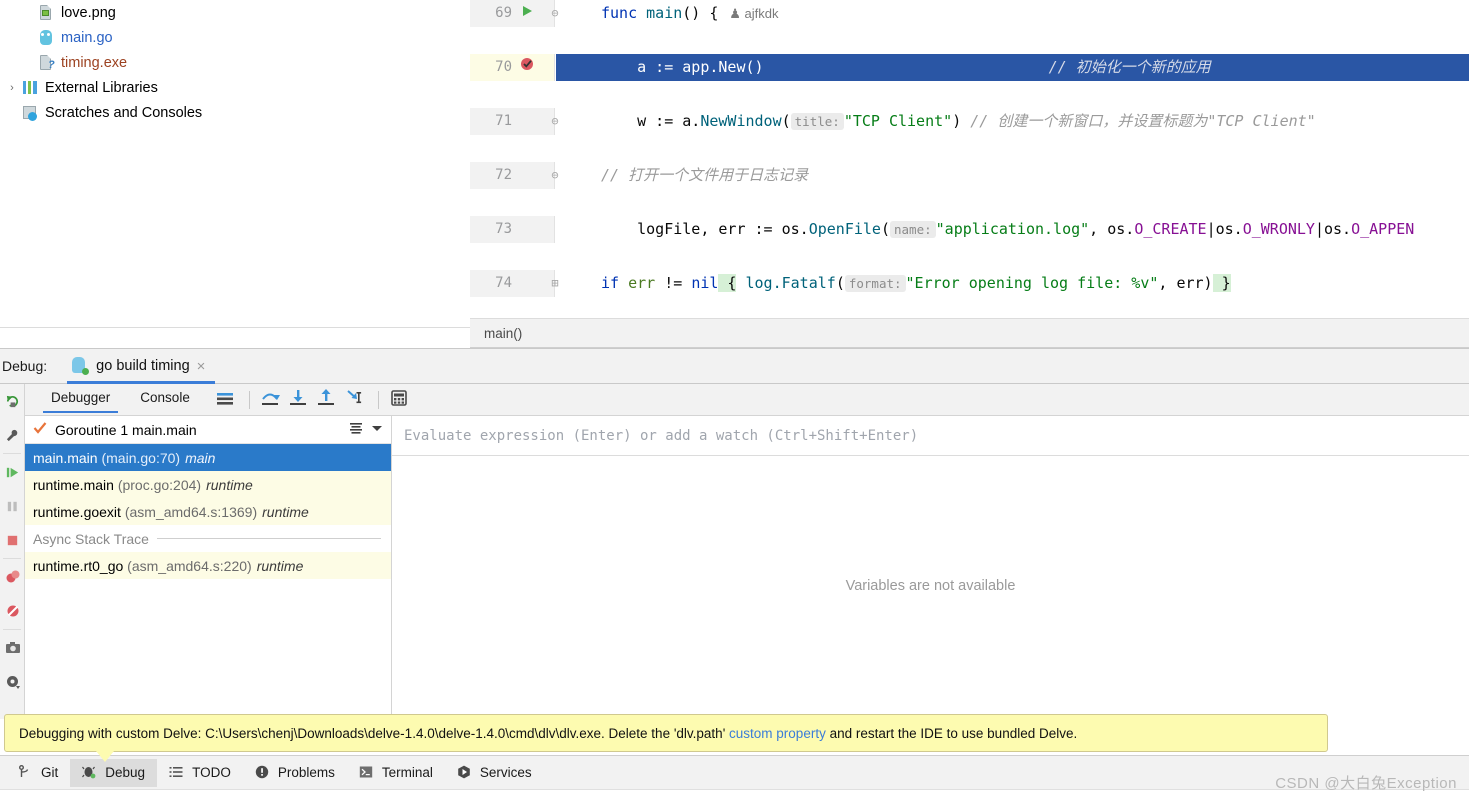 This screenshot has width=1469, height=805. What do you see at coordinates (141, 457) in the screenshot?
I see `frame-location: (main.go:70)` at bounding box center [141, 457].